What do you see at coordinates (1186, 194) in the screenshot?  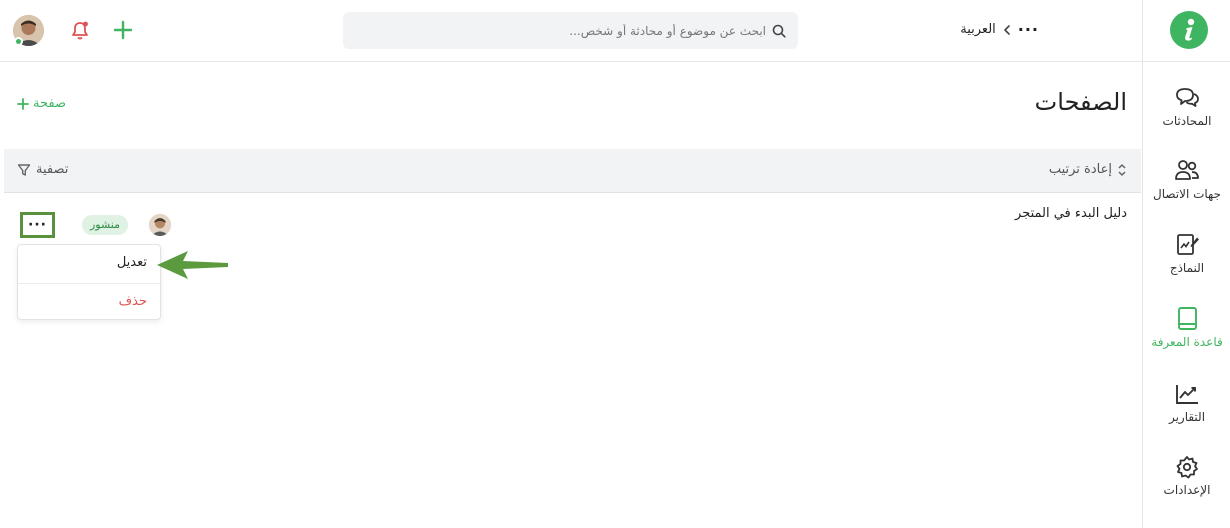 I see `sidebar-item-label: جهات الاتصال` at bounding box center [1186, 194].